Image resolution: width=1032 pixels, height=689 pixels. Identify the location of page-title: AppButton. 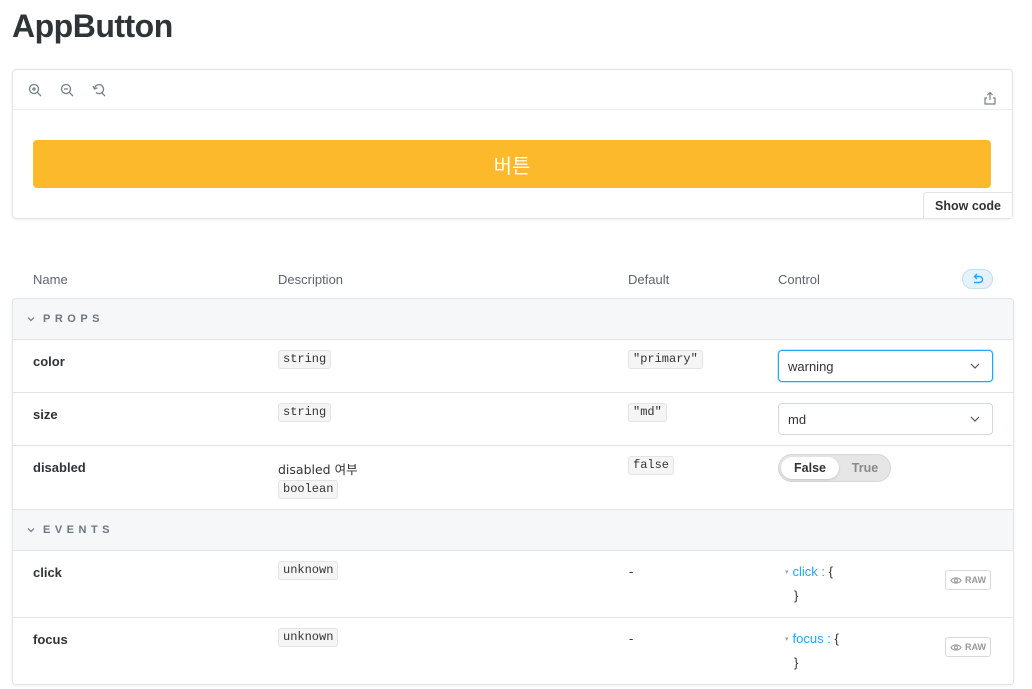
(92, 26).